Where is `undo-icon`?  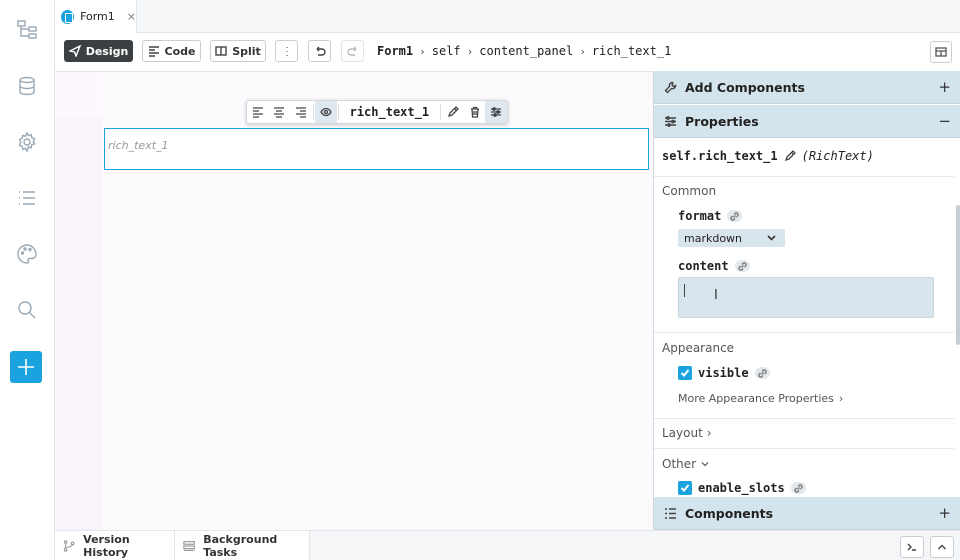 undo-icon is located at coordinates (321, 51).